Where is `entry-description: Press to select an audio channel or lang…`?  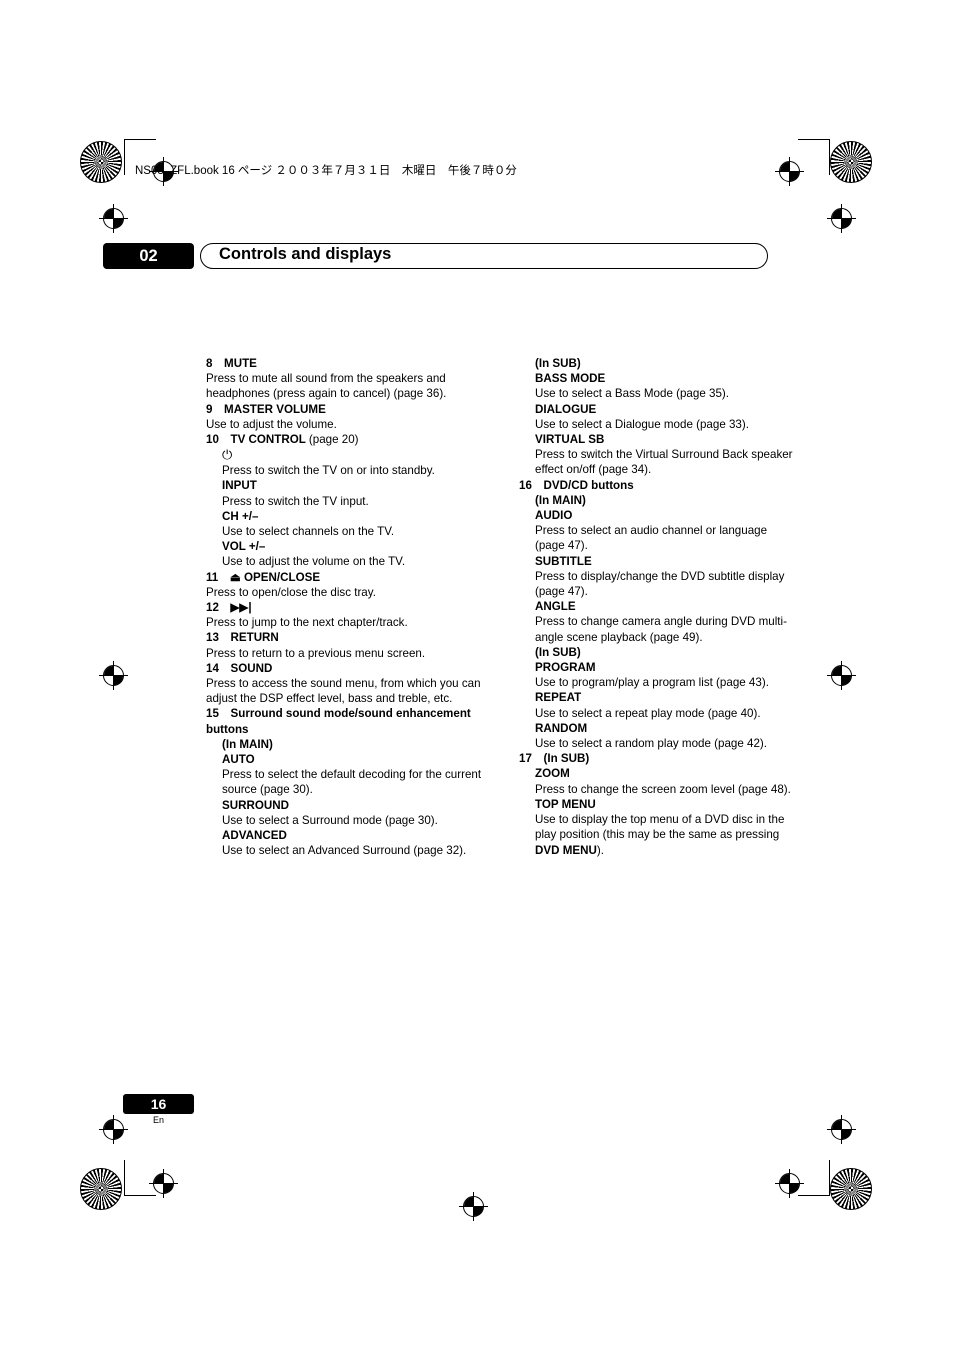 entry-description: Press to select an audio channel or lang… is located at coordinates (651, 538).